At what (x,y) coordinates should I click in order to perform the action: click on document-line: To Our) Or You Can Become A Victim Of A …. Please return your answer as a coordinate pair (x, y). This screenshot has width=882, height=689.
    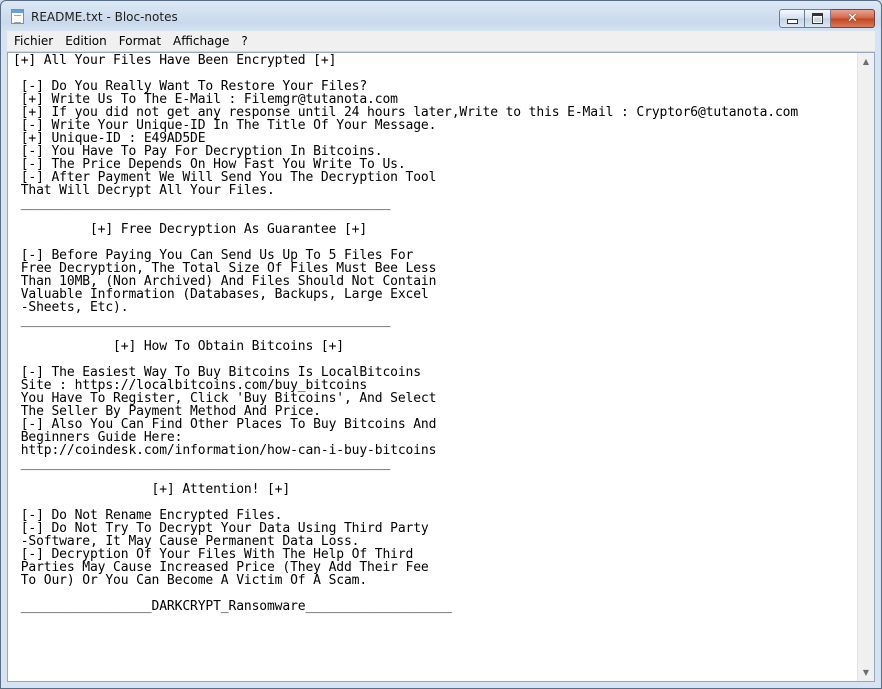
    Looking at the image, I should click on (190, 580).